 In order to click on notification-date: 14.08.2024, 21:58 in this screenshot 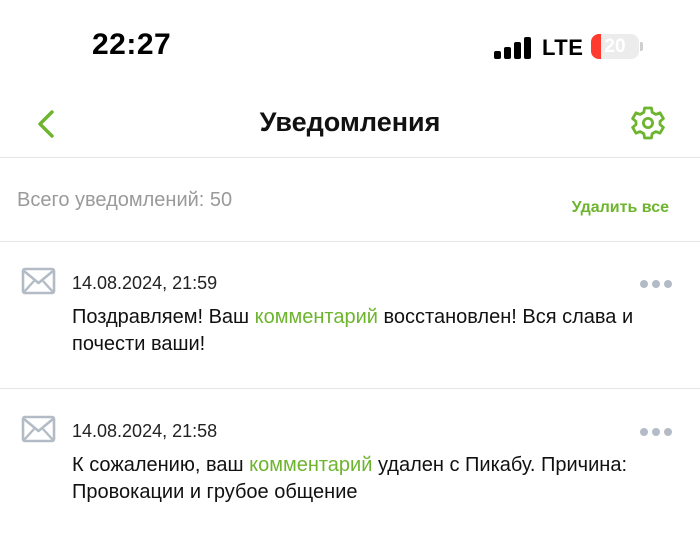, I will do `click(145, 431)`.